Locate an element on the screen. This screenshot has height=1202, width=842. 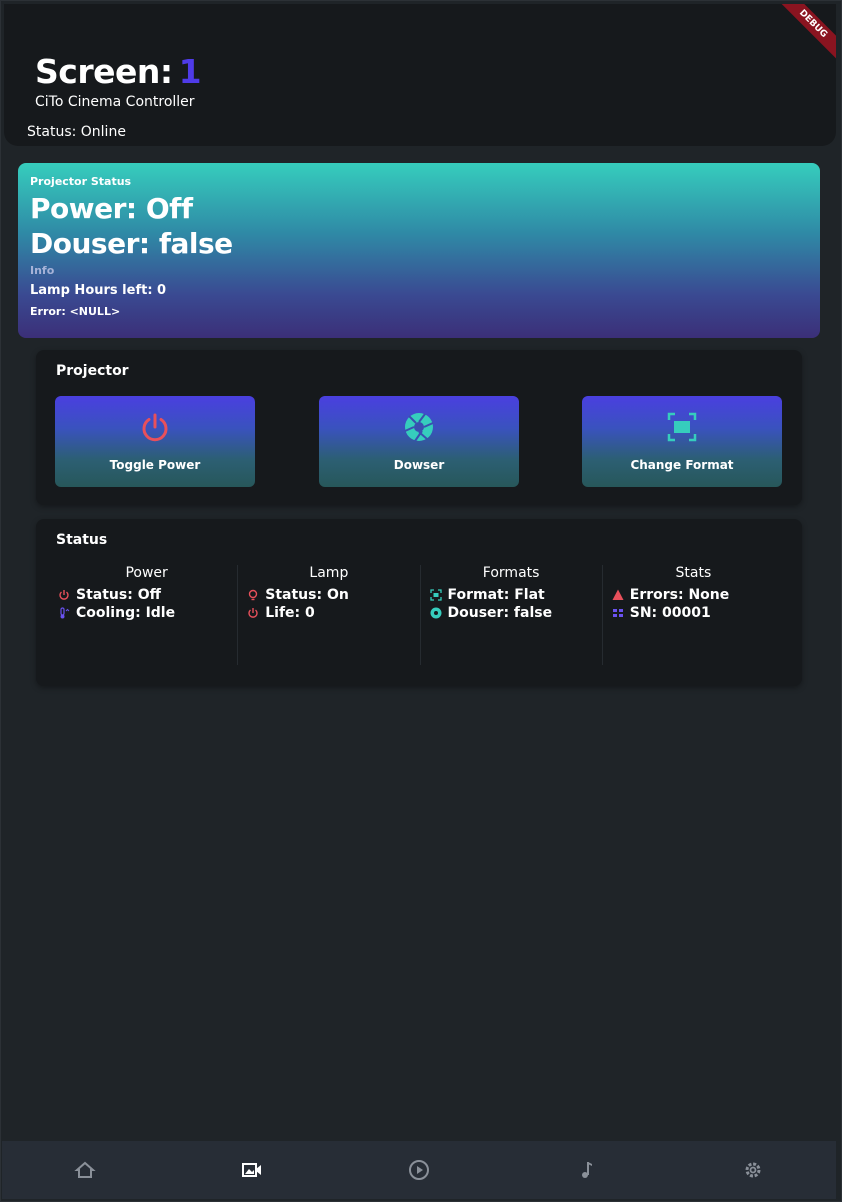
dowser-button: Dowser is located at coordinates (419, 441).